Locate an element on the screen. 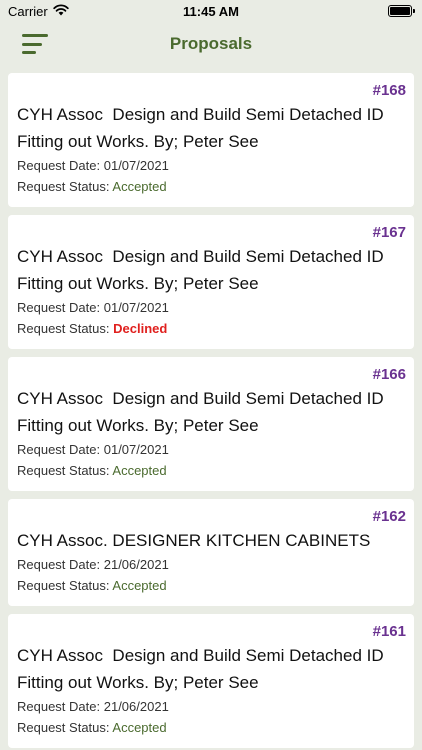 Image resolution: width=422 pixels, height=750 pixels. proposal-number: #161 is located at coordinates (389, 631).